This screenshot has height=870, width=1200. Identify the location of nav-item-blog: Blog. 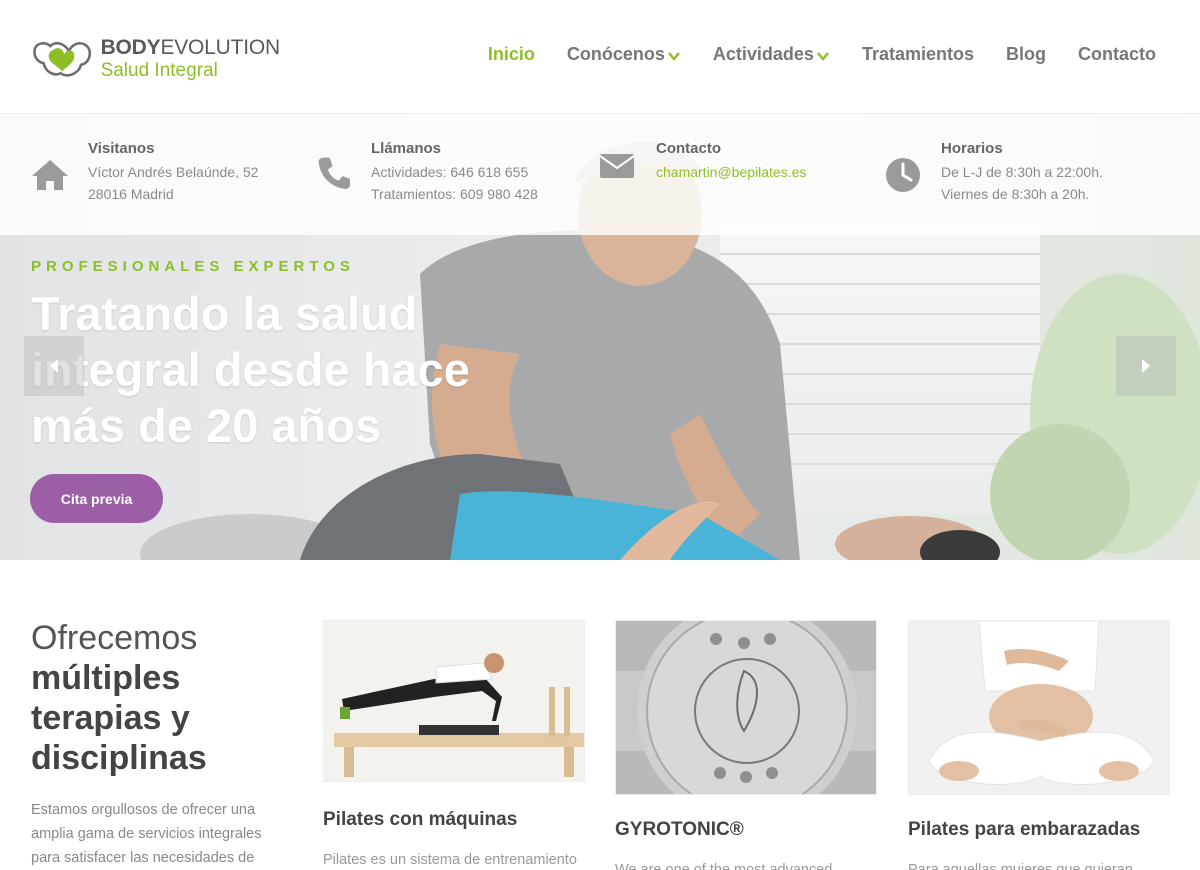
(1026, 54).